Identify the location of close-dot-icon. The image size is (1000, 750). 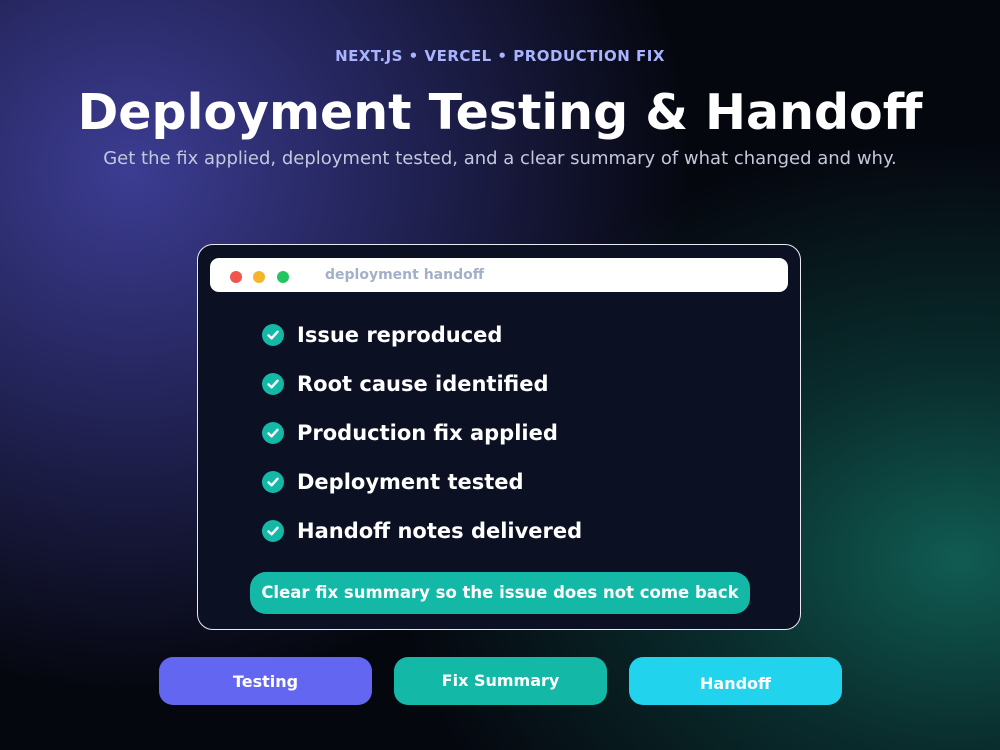
(236, 277).